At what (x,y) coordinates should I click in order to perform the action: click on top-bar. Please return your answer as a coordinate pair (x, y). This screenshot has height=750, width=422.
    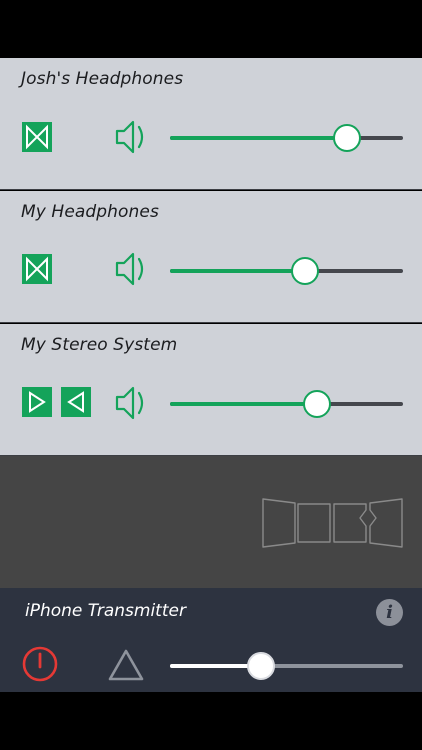
    Looking at the image, I should click on (211, 29).